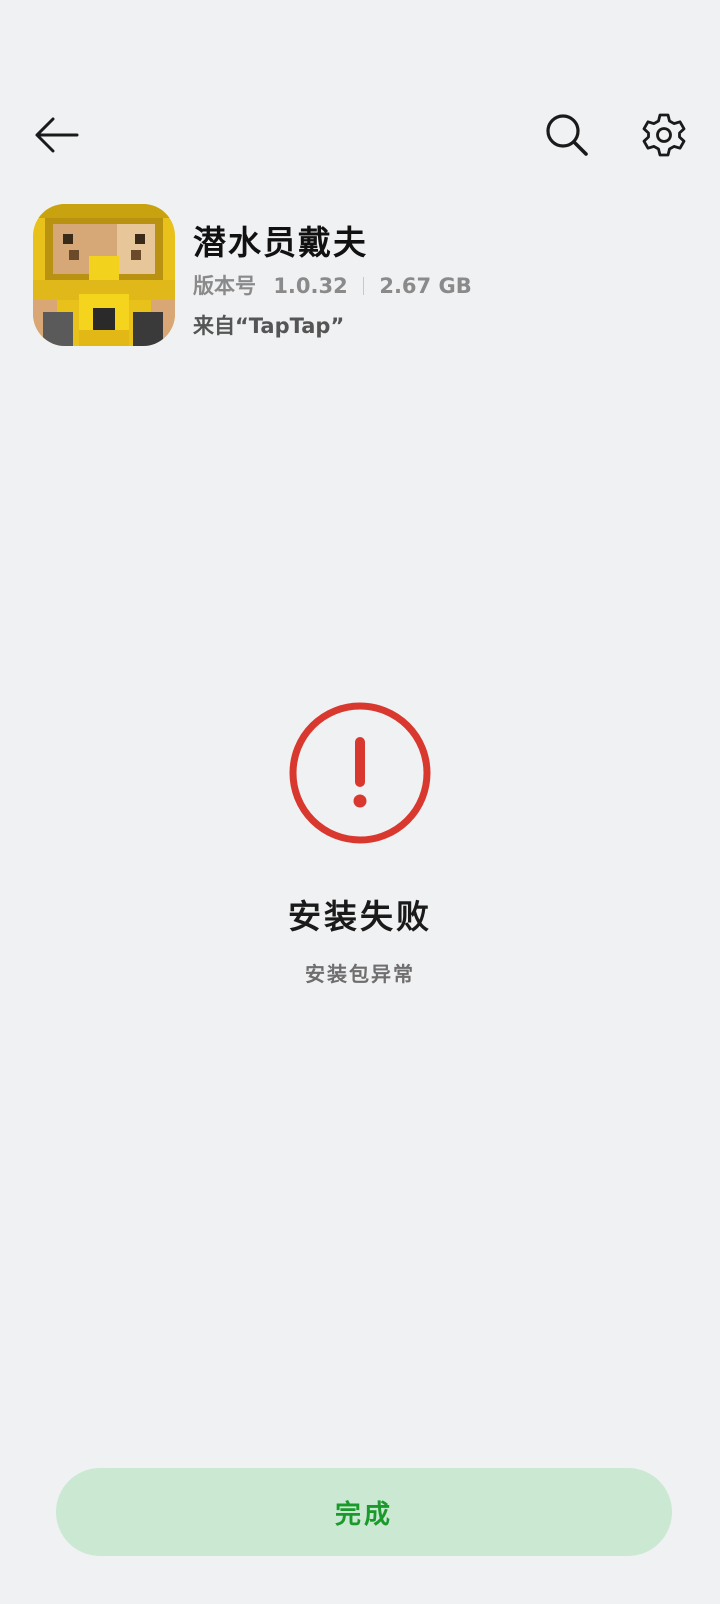 The width and height of the screenshot is (720, 1604). I want to click on app-size: 2.67 GB, so click(425, 286).